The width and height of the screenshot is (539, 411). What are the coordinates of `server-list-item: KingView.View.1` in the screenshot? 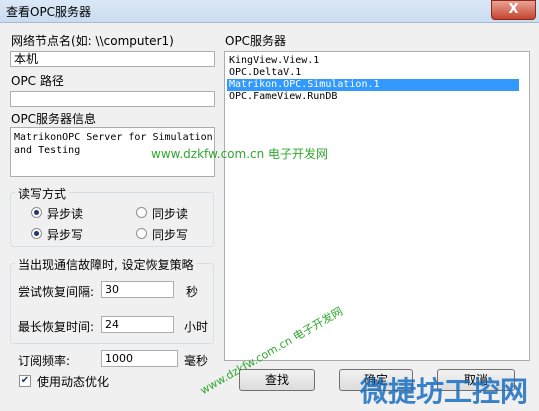 It's located at (383, 61).